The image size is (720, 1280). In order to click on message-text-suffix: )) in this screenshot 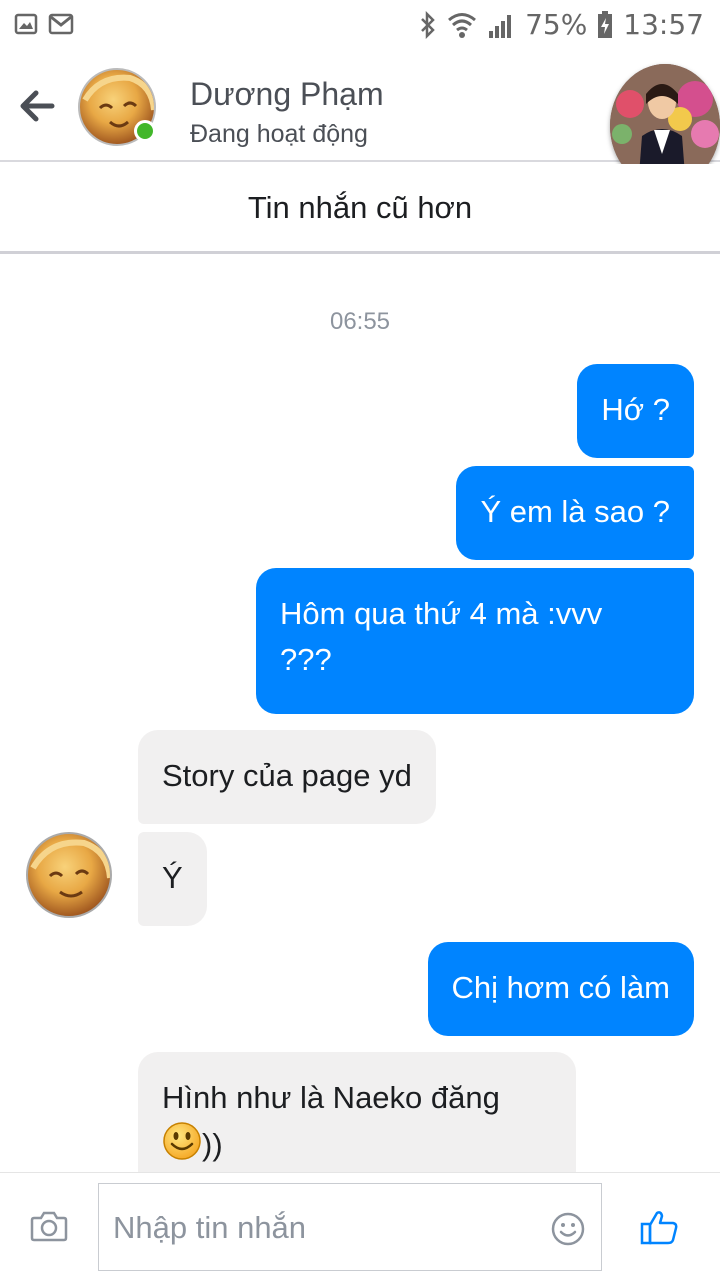, I will do `click(212, 1144)`.